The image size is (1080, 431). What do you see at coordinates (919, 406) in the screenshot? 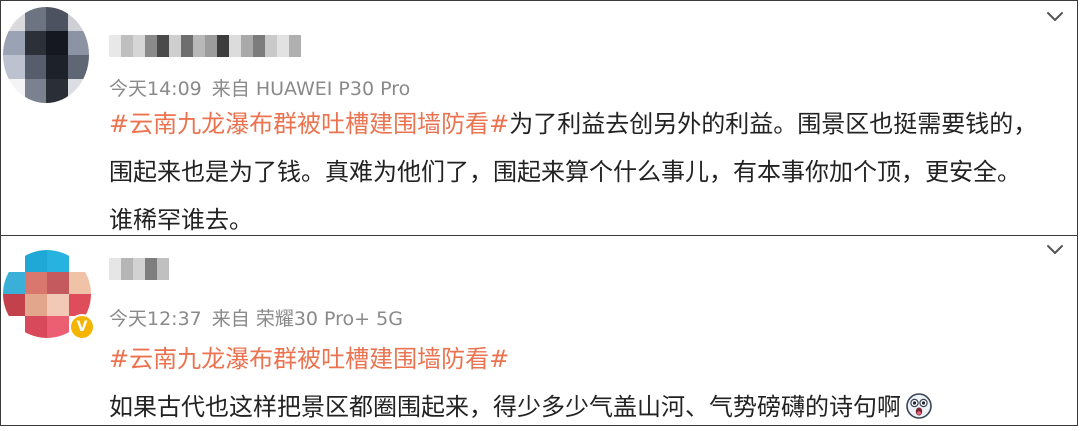
I see `surprised-face-emoji-icon` at bounding box center [919, 406].